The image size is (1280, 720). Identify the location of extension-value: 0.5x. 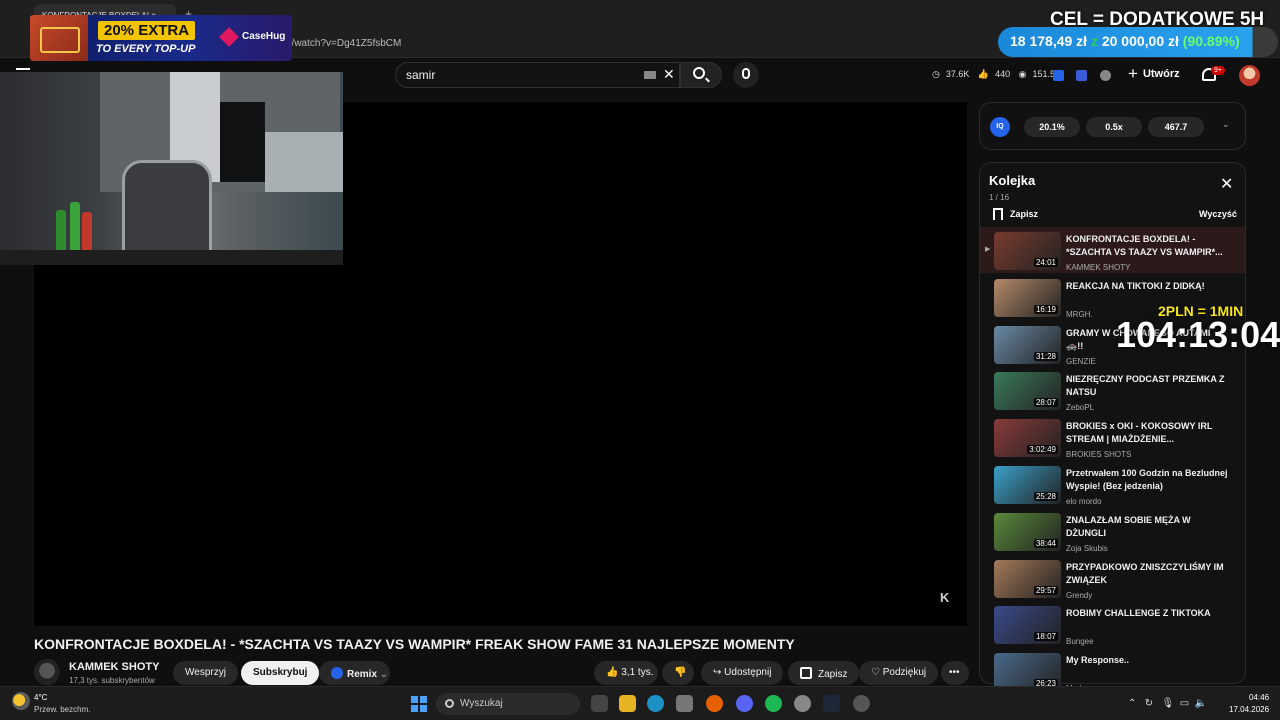
(1114, 127).